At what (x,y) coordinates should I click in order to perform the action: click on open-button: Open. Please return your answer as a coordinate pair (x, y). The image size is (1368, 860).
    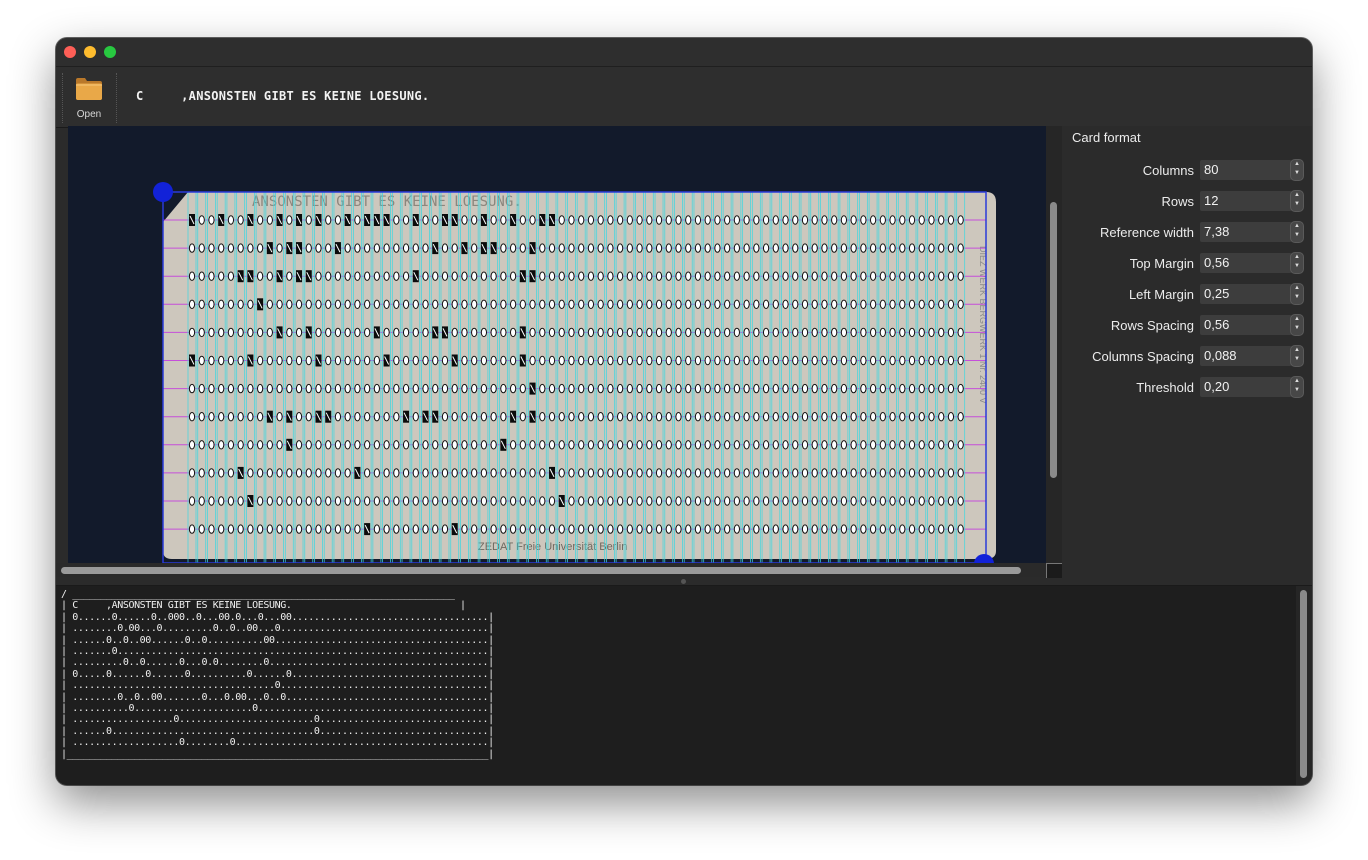
    Looking at the image, I should click on (89, 97).